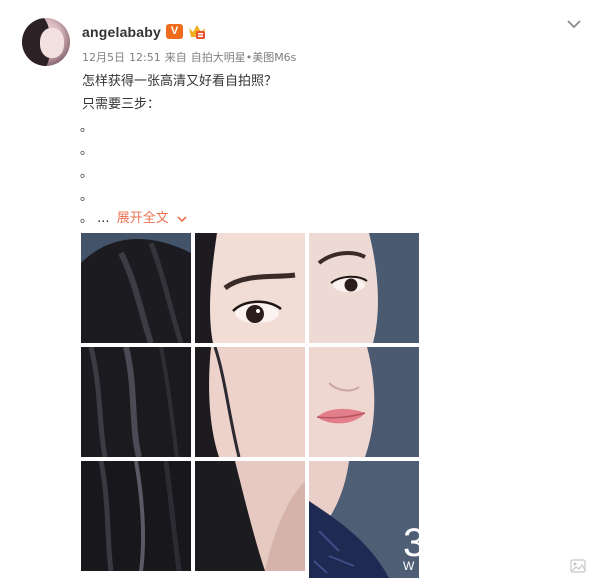 The image size is (589, 578). I want to click on cheek-image, so click(250, 402).